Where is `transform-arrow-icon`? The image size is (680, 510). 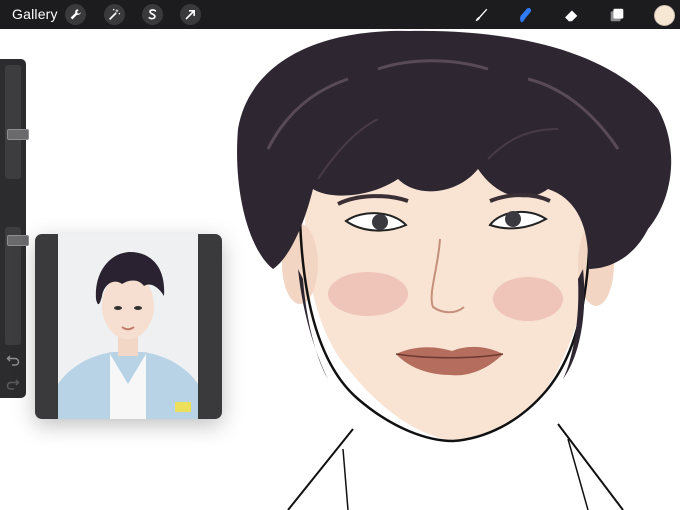 transform-arrow-icon is located at coordinates (190, 15).